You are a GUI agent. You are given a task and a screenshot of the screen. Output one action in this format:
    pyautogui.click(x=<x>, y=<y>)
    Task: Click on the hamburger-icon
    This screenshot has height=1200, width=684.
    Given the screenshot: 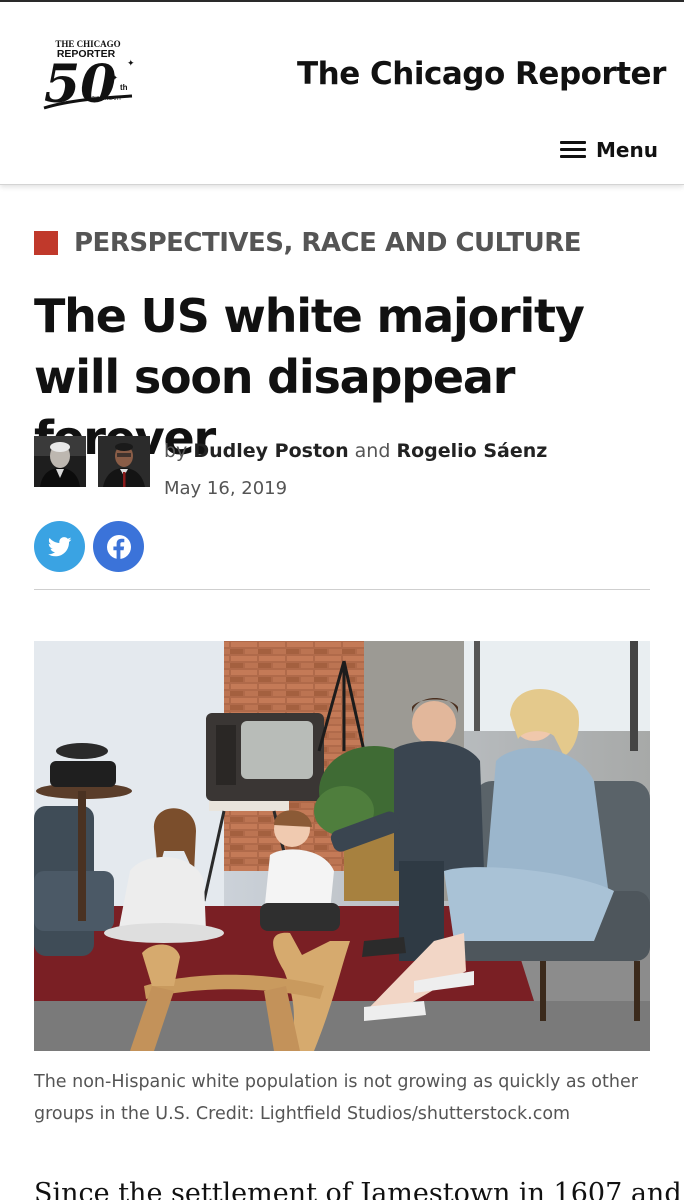 What is the action you would take?
    pyautogui.click(x=573, y=150)
    